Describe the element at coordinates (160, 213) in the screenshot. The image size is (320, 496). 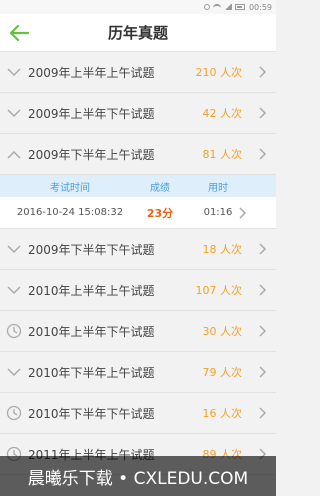
I see `record-score: 23分` at that location.